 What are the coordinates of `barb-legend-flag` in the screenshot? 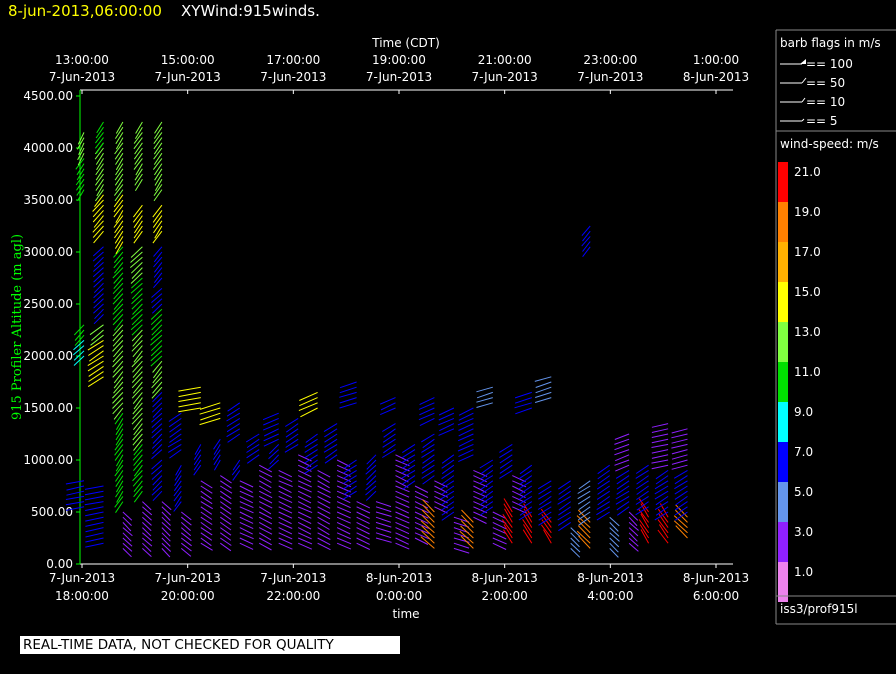 It's located at (803, 100).